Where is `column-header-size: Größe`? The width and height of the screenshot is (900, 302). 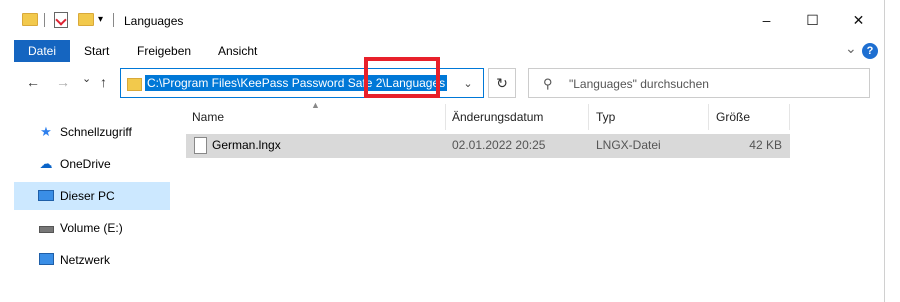
column-header-size: Größe is located at coordinates (733, 117).